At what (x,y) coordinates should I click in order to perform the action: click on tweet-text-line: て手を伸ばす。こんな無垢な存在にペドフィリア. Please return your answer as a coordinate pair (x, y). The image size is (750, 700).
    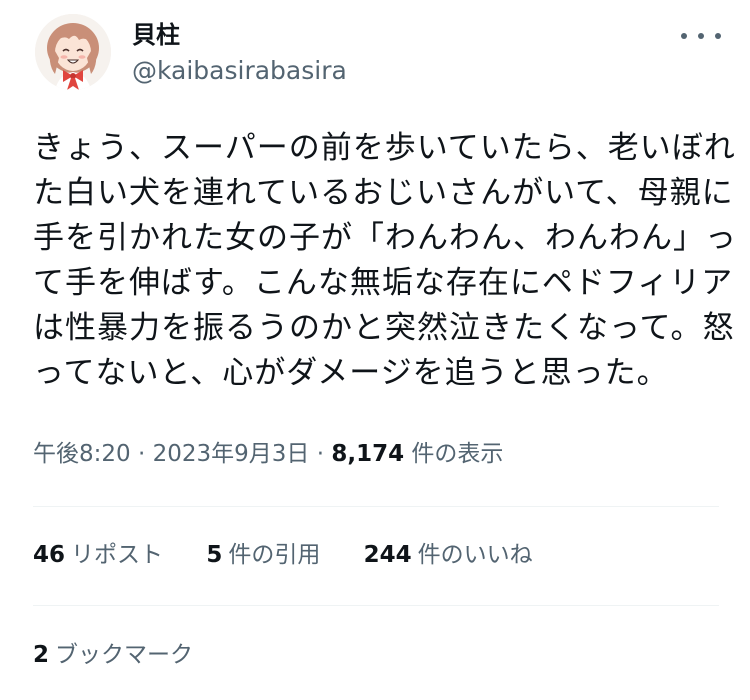
    Looking at the image, I should click on (383, 283).